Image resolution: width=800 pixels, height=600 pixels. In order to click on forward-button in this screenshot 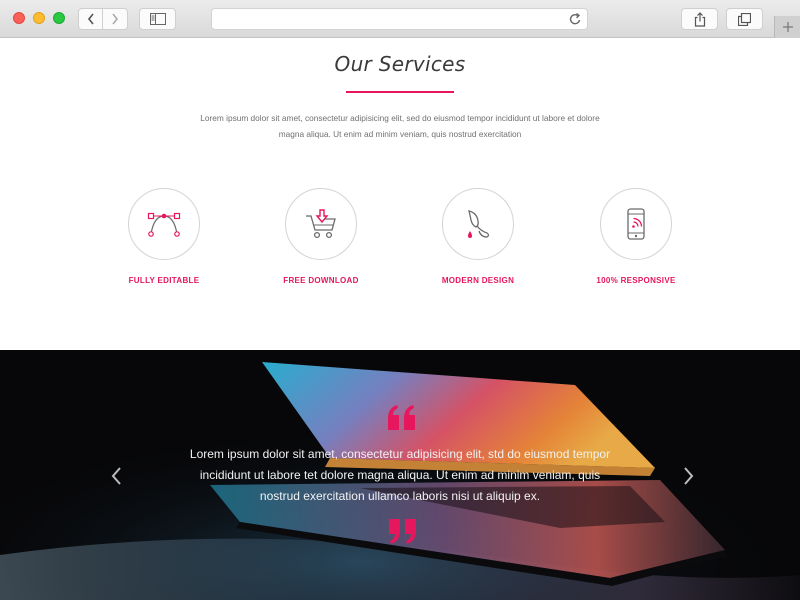, I will do `click(115, 19)`.